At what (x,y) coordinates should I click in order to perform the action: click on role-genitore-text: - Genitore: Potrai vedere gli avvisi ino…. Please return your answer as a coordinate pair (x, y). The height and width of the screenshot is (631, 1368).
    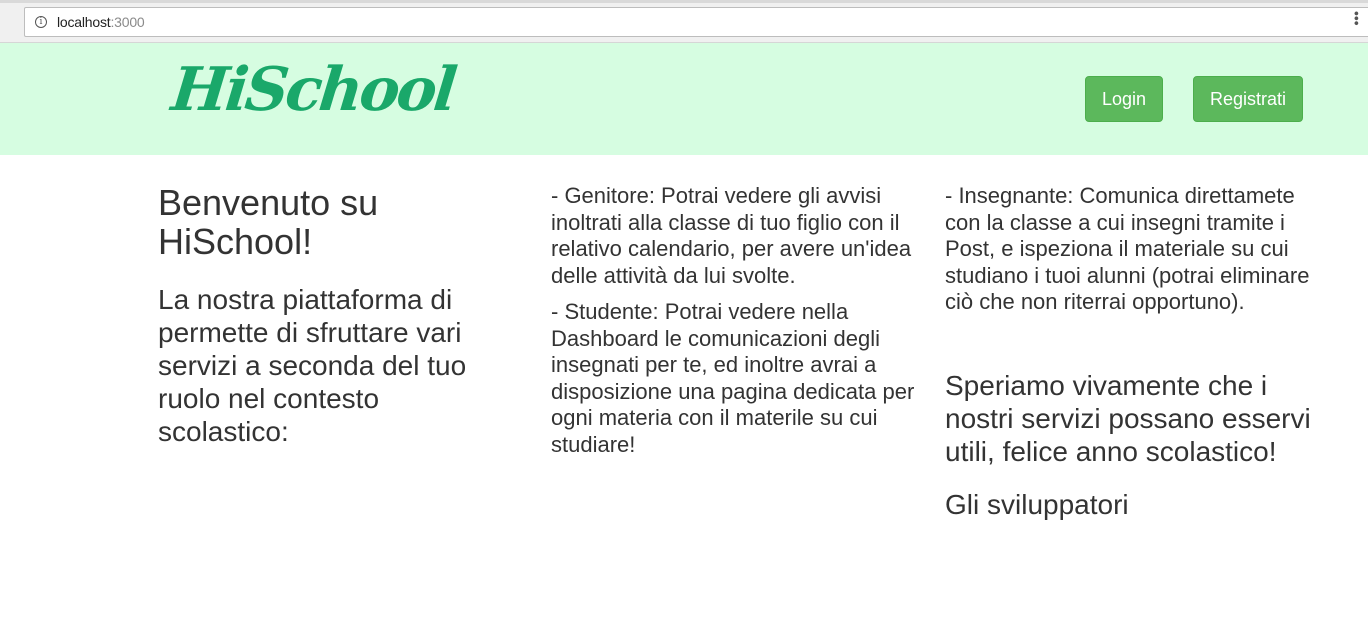
    Looking at the image, I should click on (731, 235).